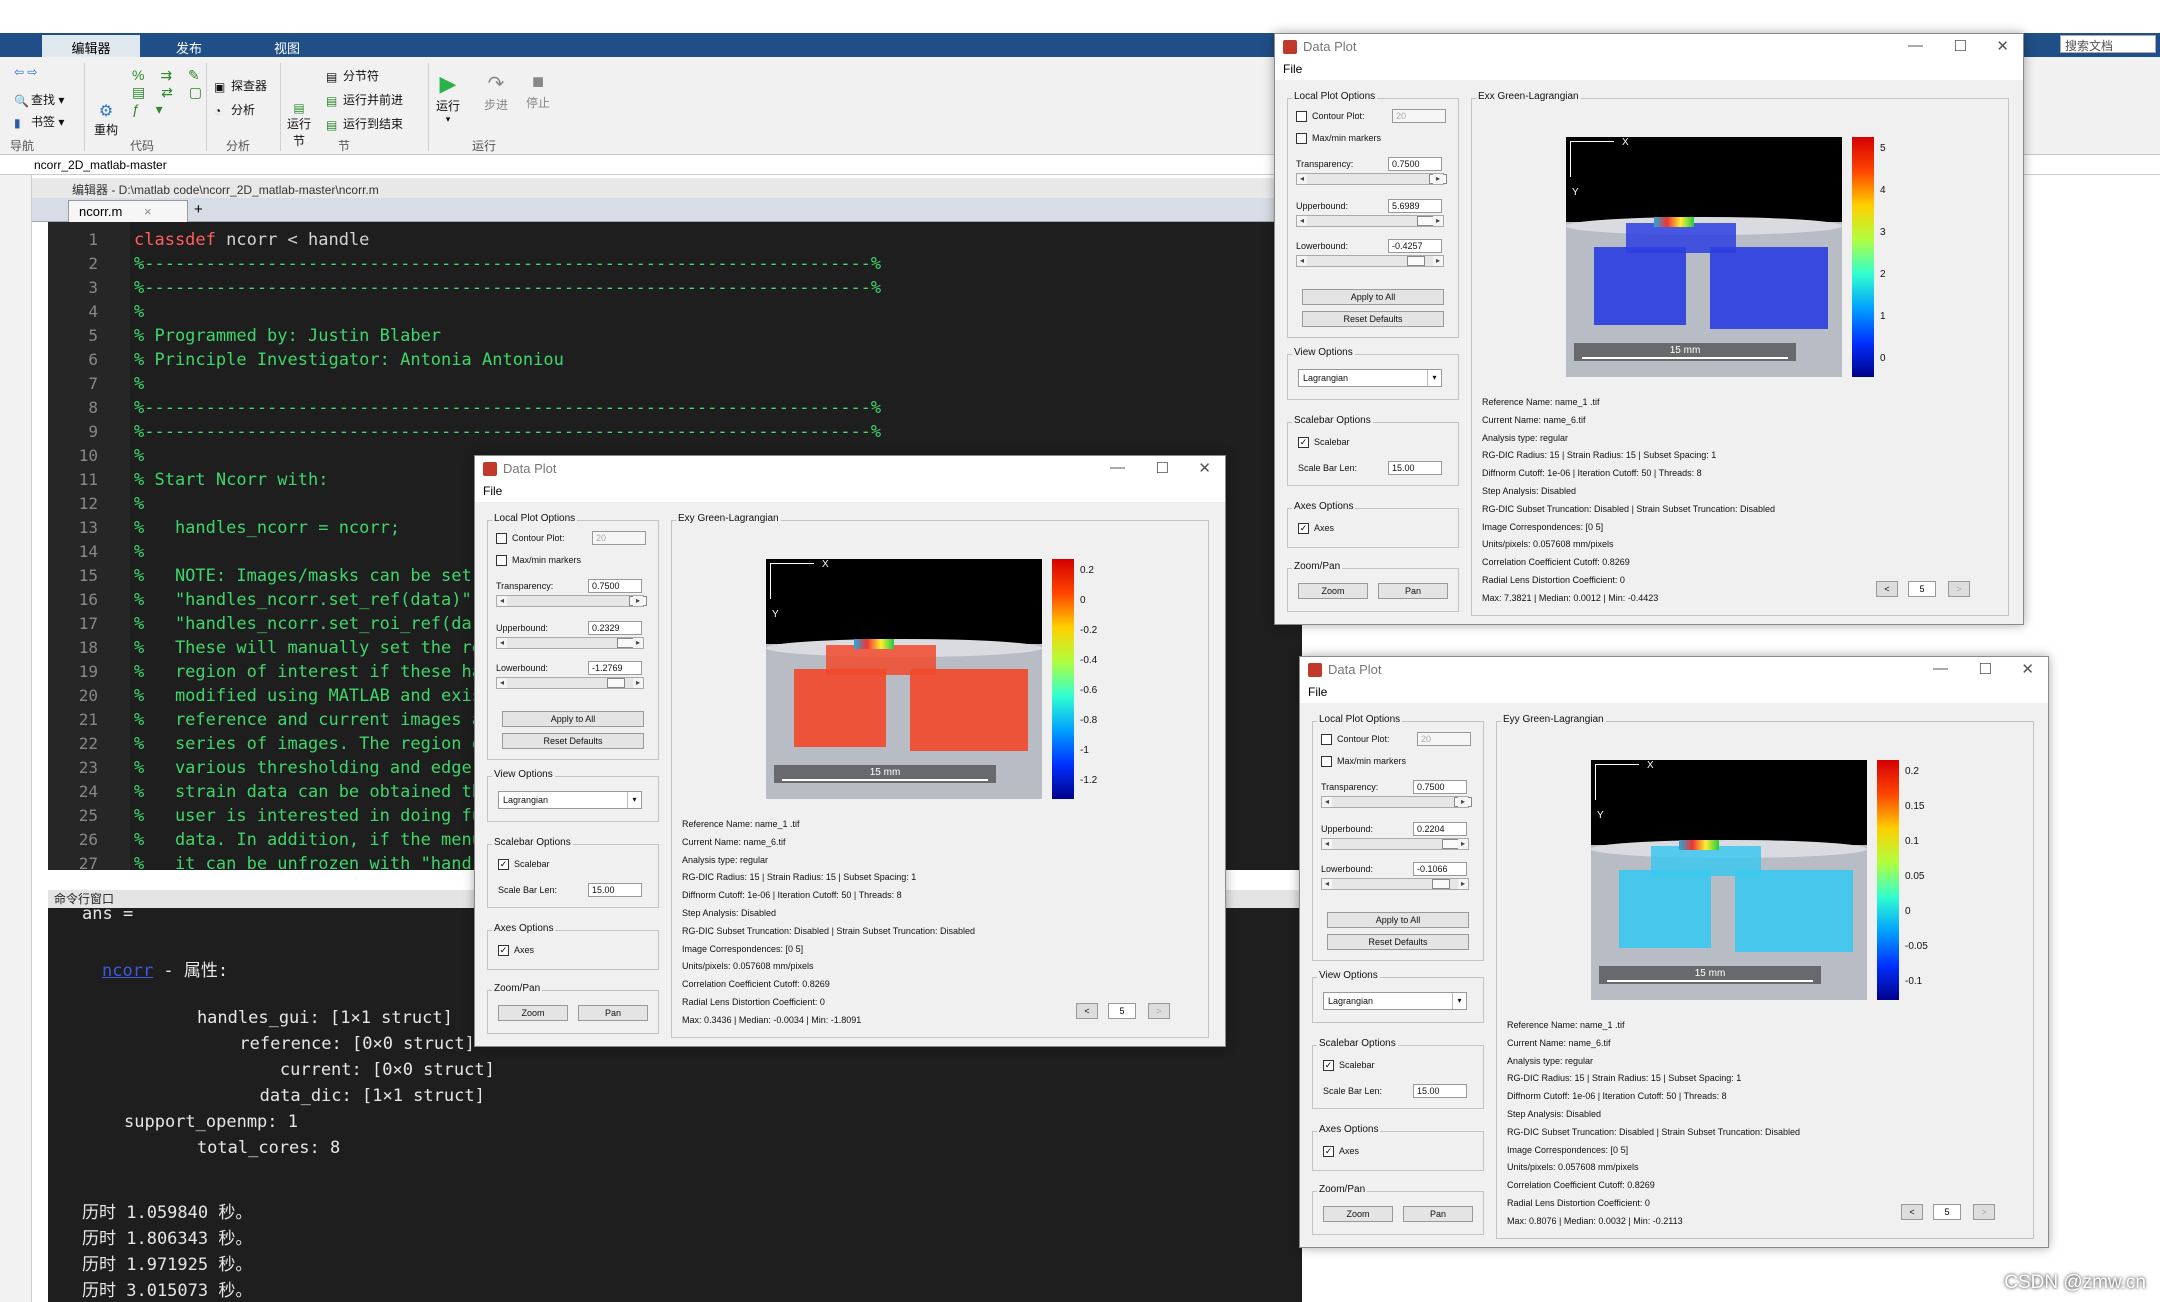  What do you see at coordinates (364, 99) in the screenshot?
I see `run-advance-button: ▤ 运行并前进` at bounding box center [364, 99].